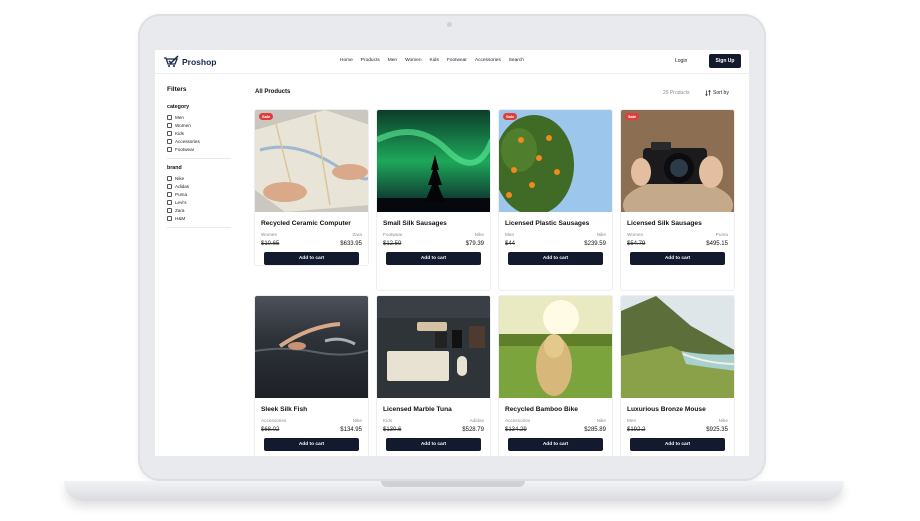 This screenshot has height=521, width=920. What do you see at coordinates (200, 149) in the screenshot?
I see `filter-option: Footwear` at bounding box center [200, 149].